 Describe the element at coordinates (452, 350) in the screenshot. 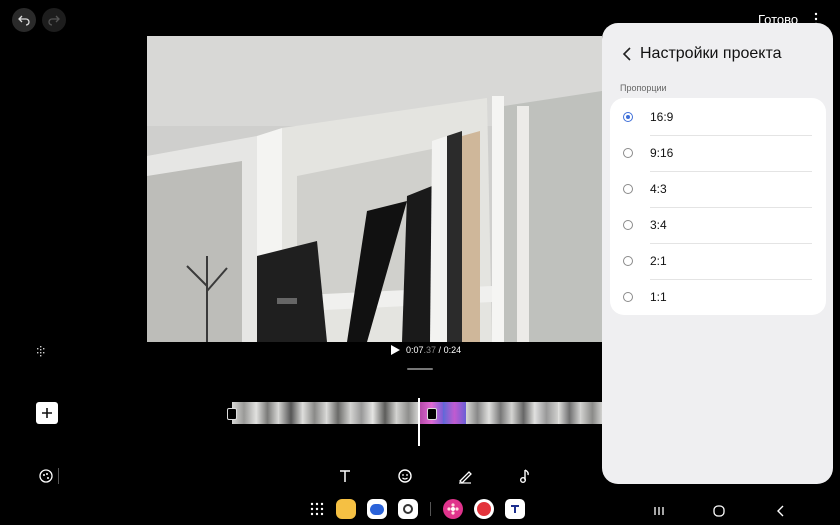

I see `total-time: 0:24` at that location.